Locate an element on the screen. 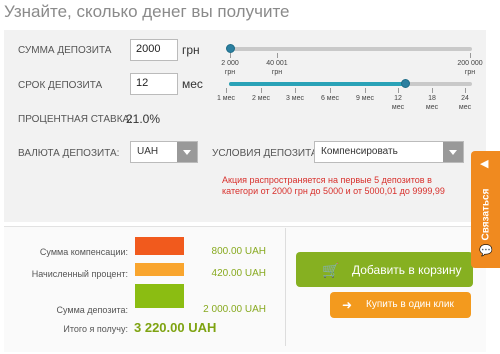 This screenshot has width=500, height=354. total-label: Итого я получу: is located at coordinates (95, 329).